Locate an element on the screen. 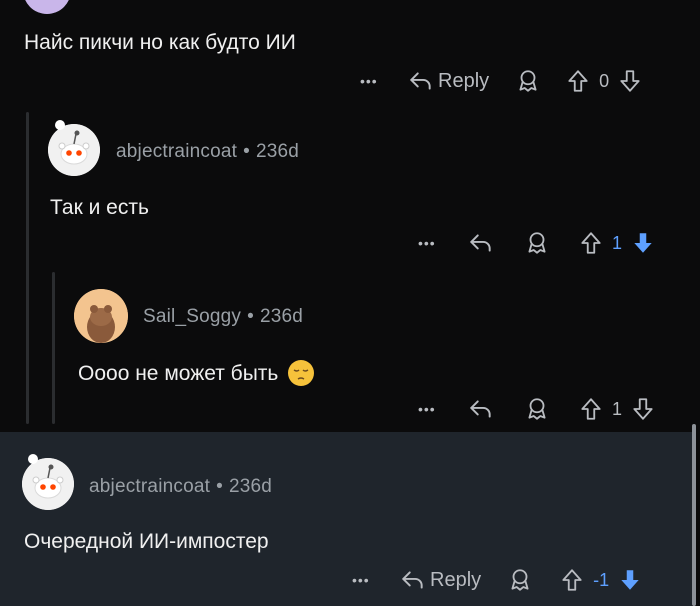  username: Sail_Soggy is located at coordinates (192, 316).